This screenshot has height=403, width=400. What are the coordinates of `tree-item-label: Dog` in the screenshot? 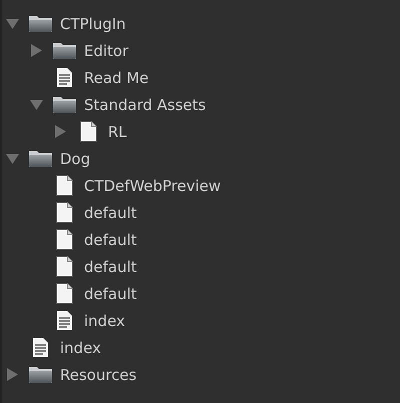 It's located at (75, 159).